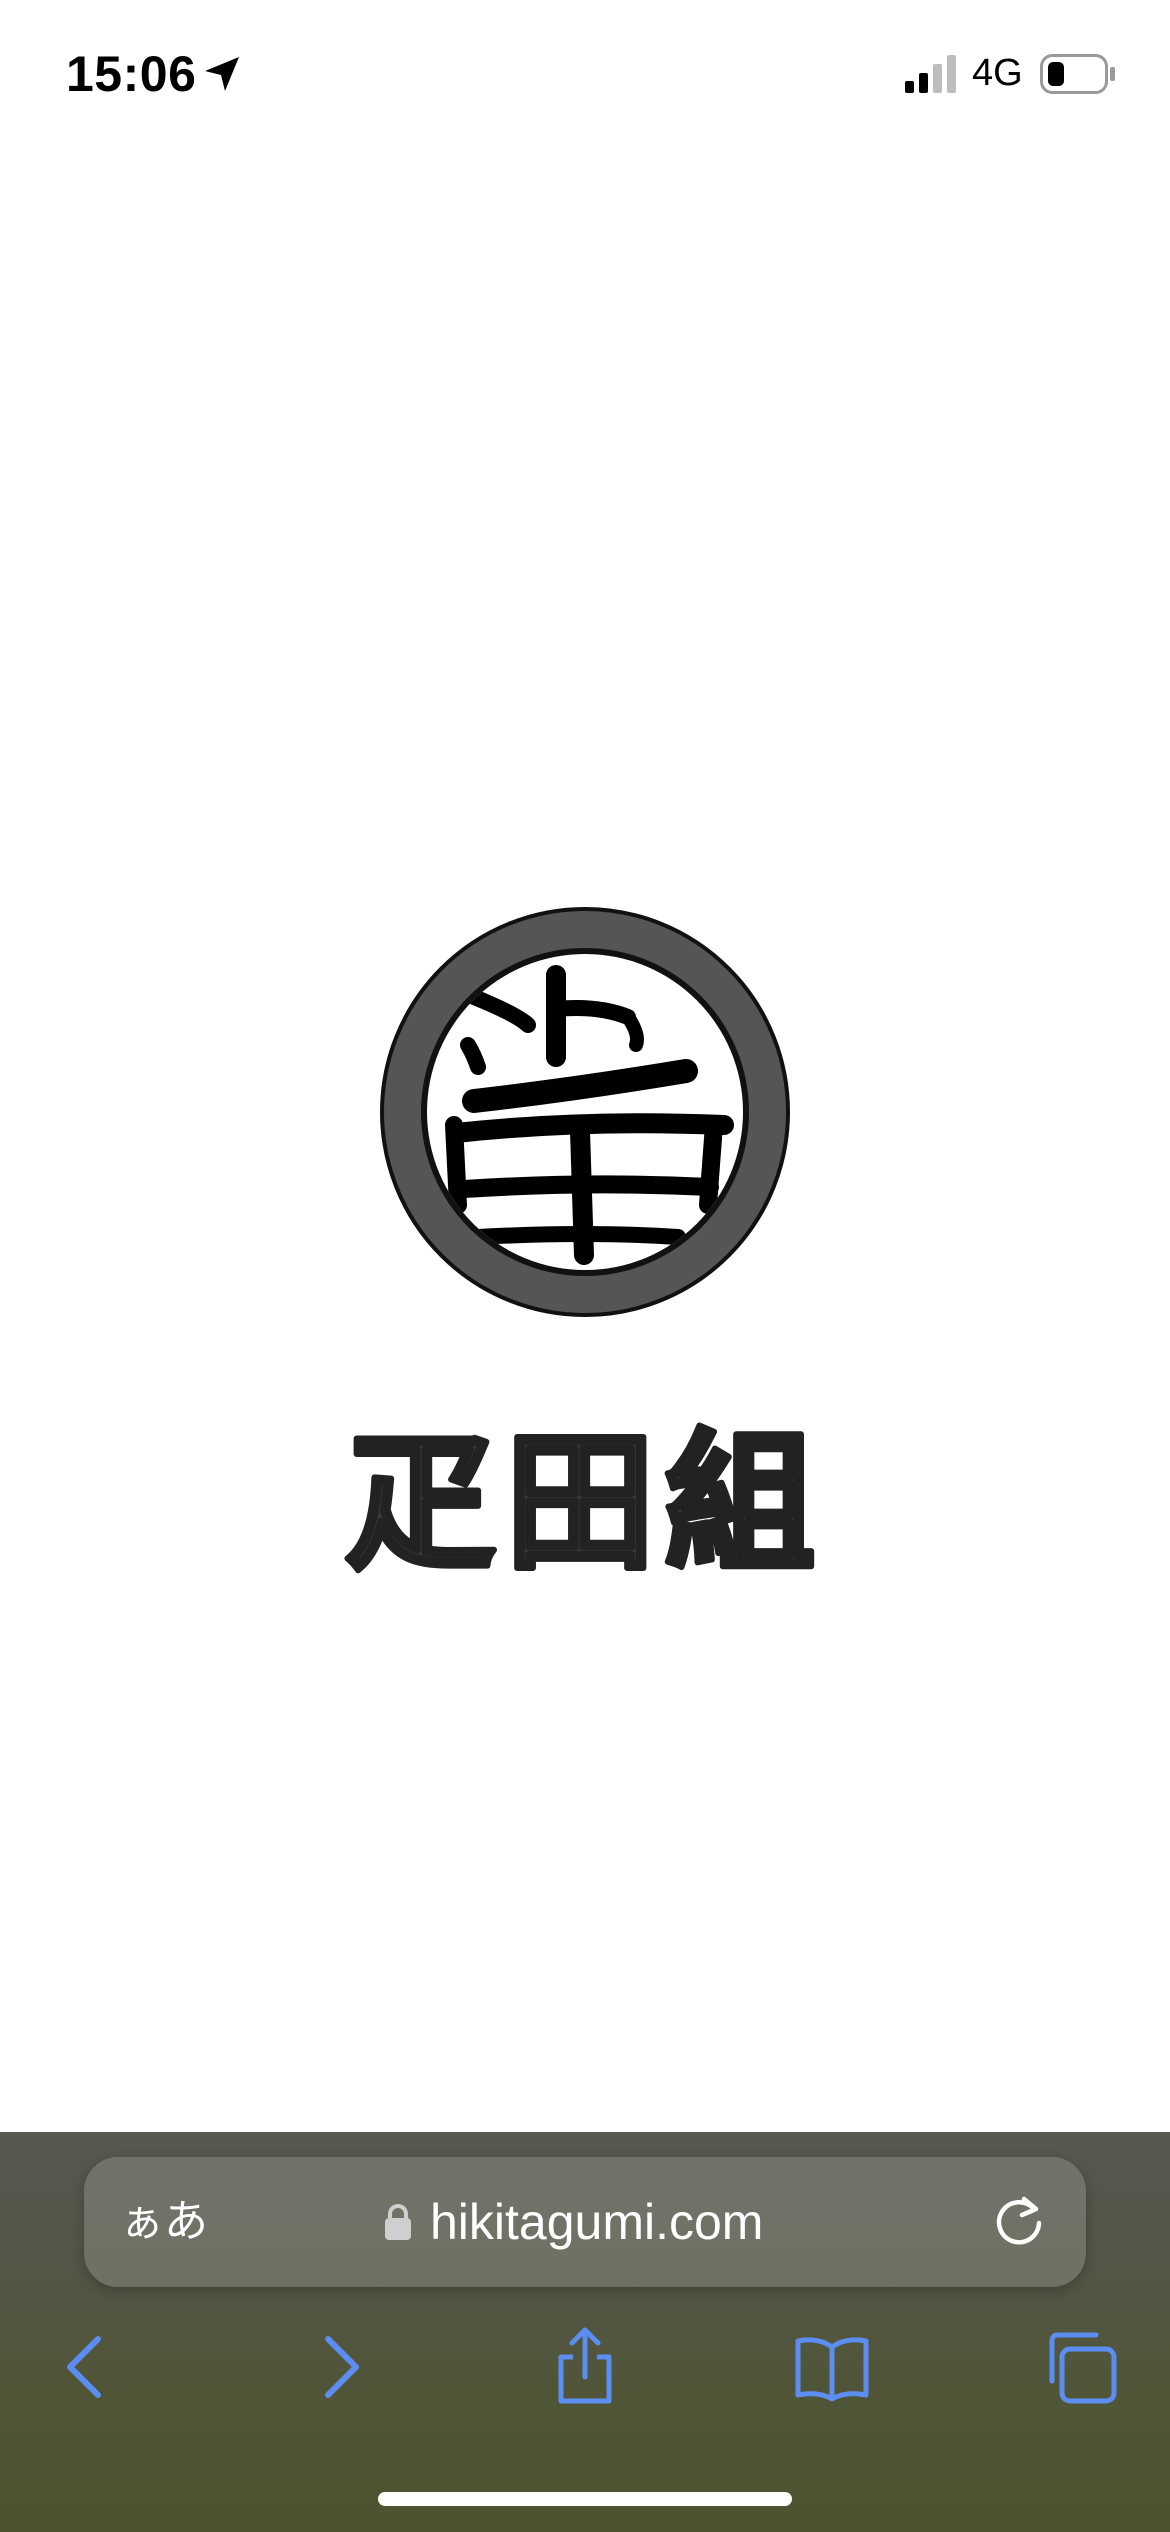  I want to click on address-bar: ぁあ hikitagumi.com, so click(585, 2222).